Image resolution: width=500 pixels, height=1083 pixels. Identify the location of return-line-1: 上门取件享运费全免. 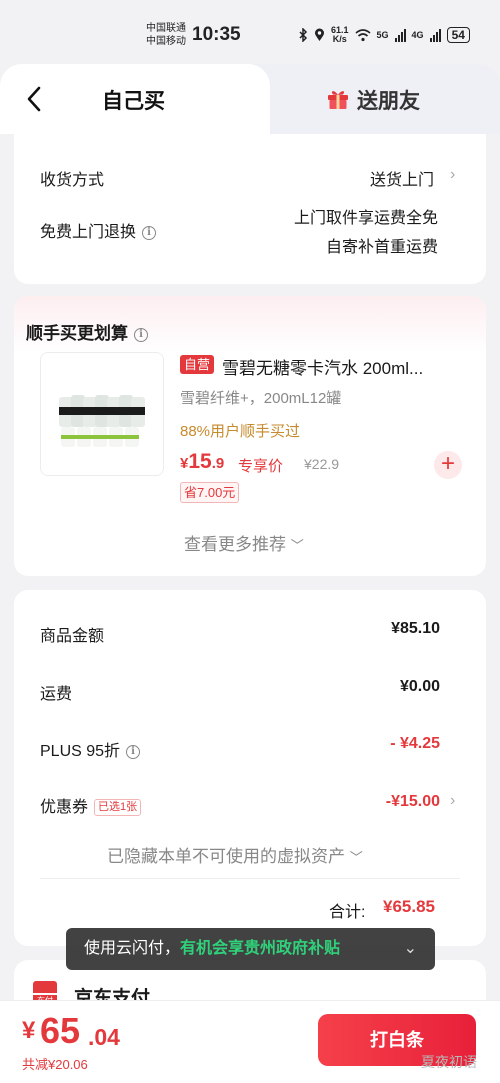
(365, 218).